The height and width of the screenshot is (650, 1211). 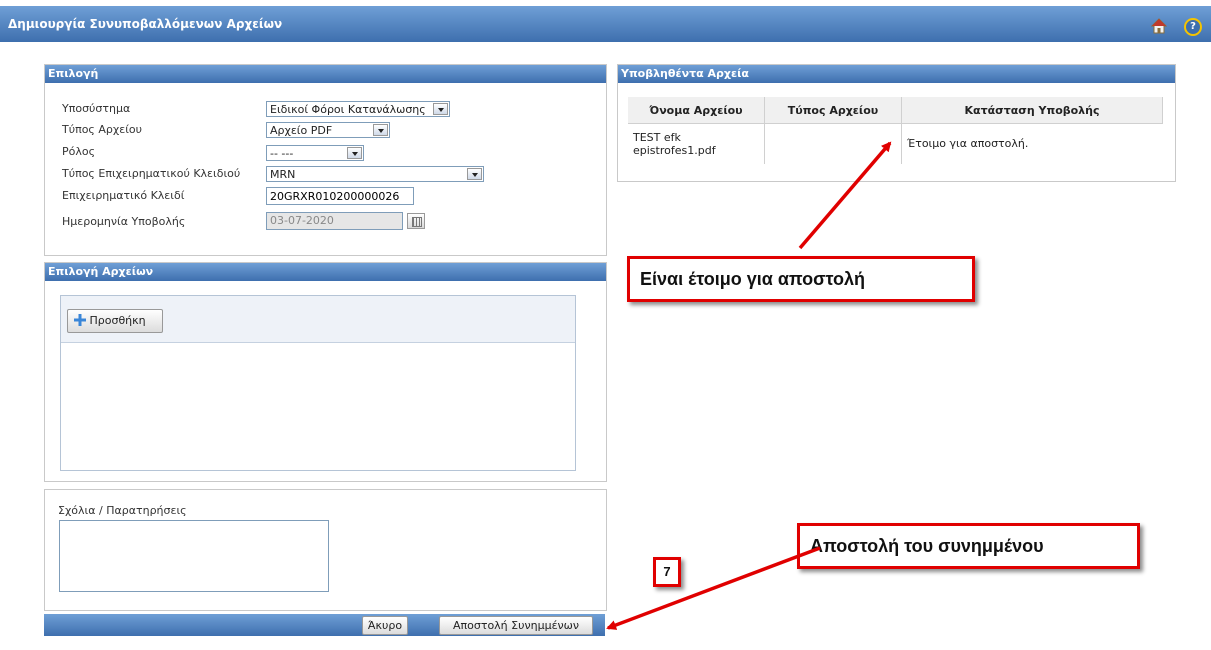 I want to click on send-attachments-button: Αποστολή Συνημμένων, so click(x=516, y=625).